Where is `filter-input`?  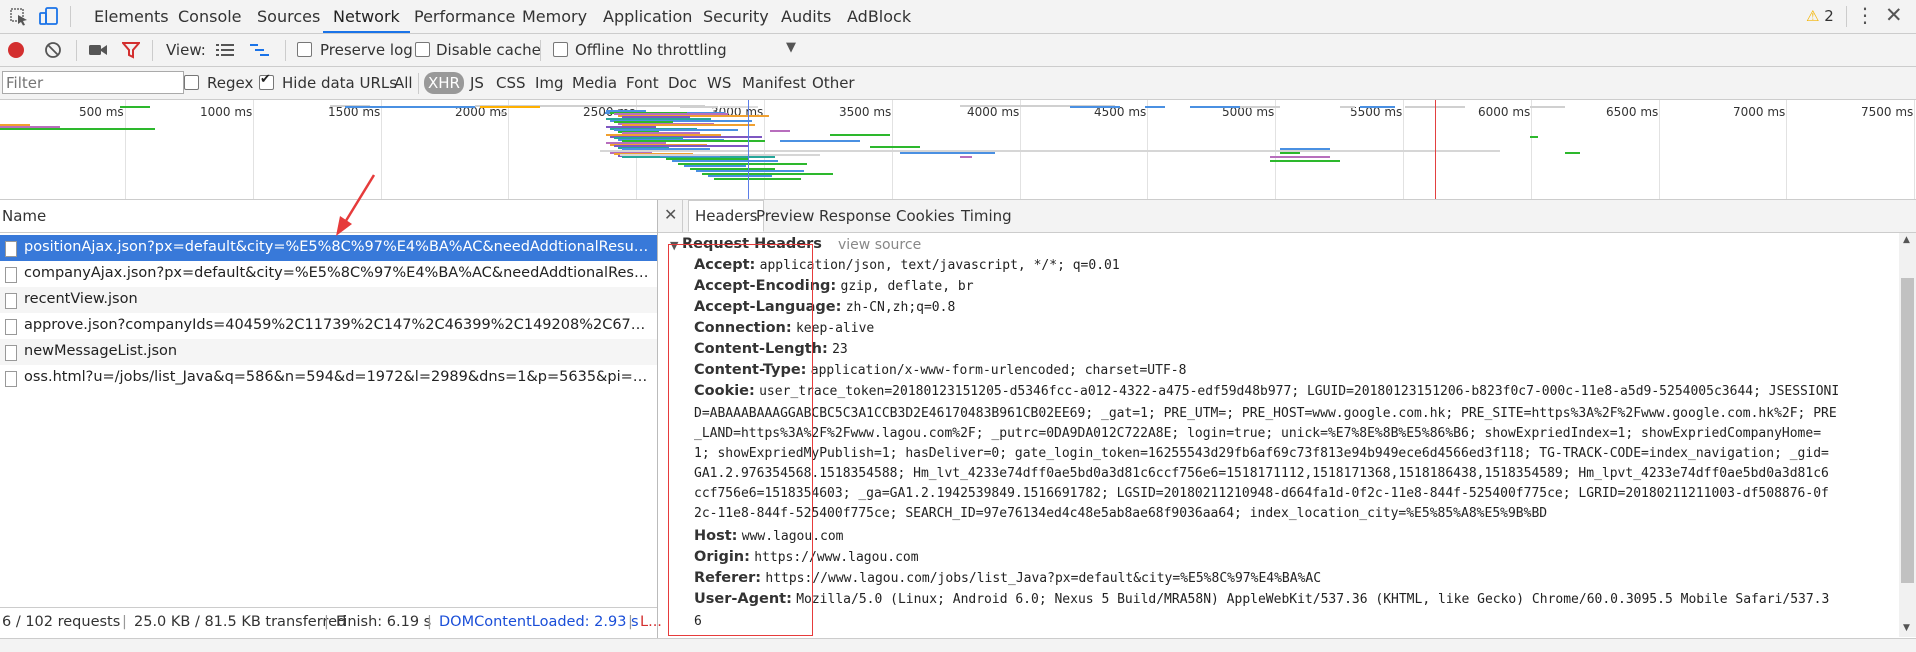 filter-input is located at coordinates (93, 82).